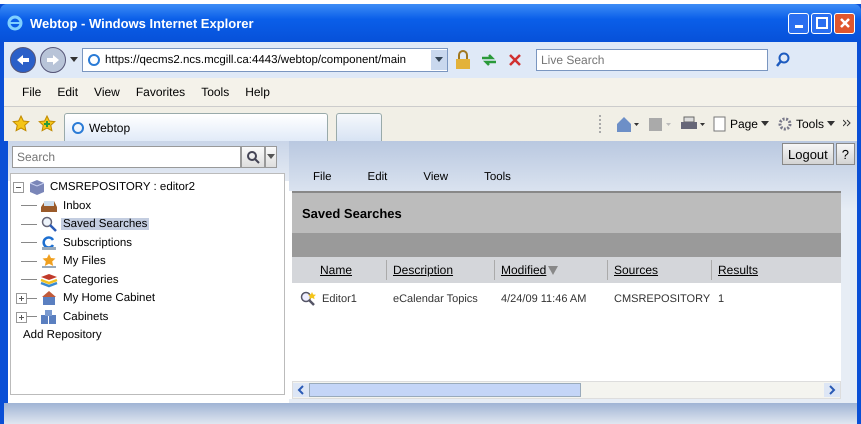 The width and height of the screenshot is (861, 424). Describe the element at coordinates (62, 335) in the screenshot. I see `add-repository-link: Add Repository` at that location.